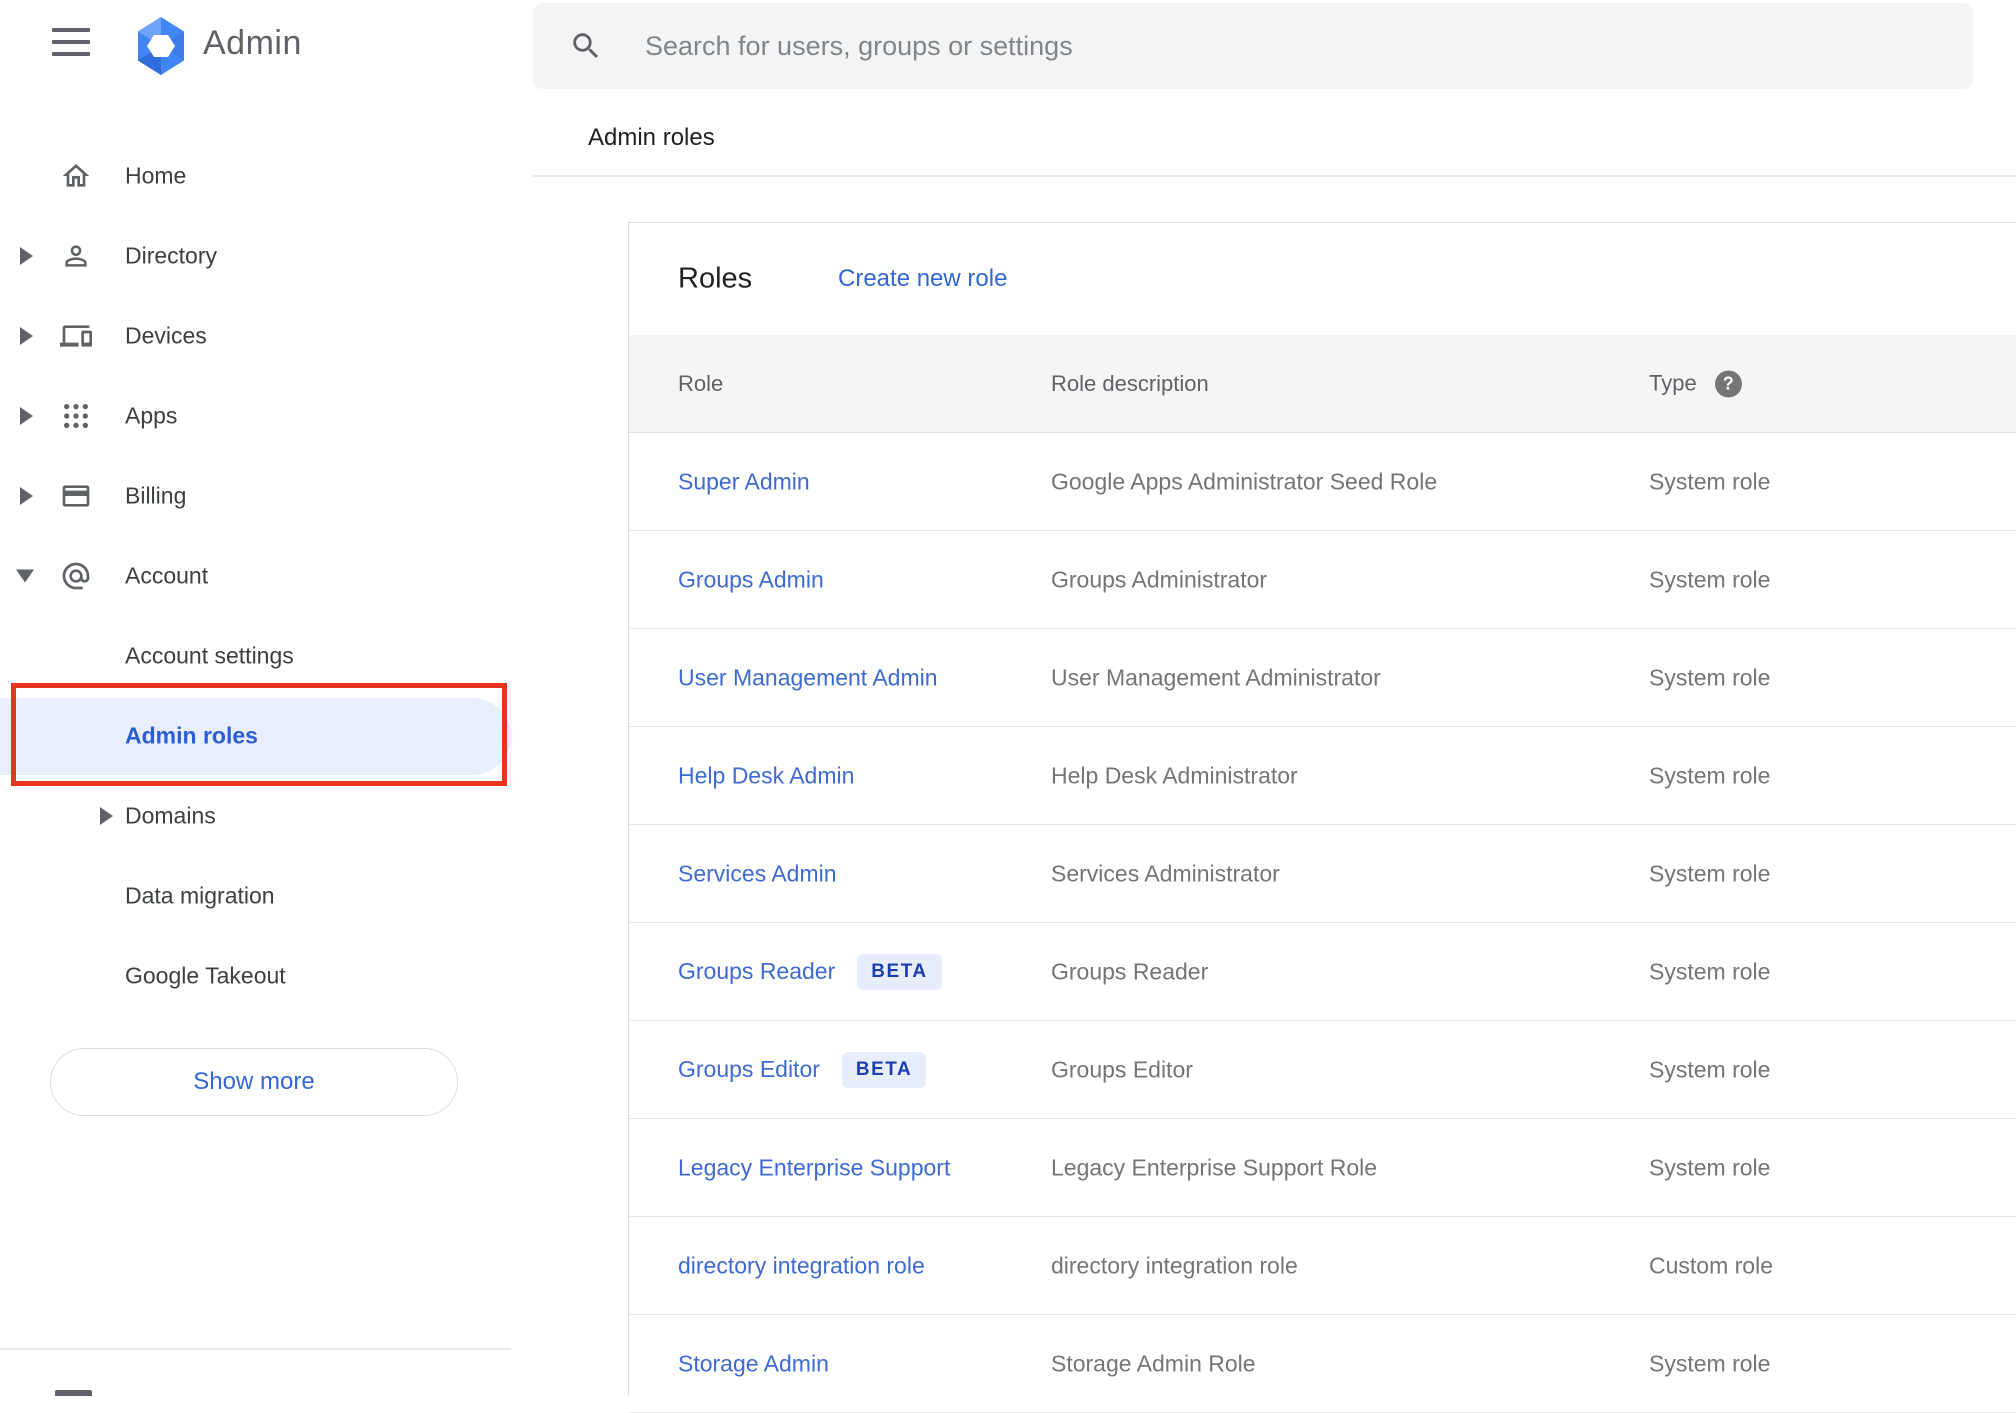 The width and height of the screenshot is (2016, 1413). I want to click on role-link: Legacy Enterprise Support, so click(814, 1167).